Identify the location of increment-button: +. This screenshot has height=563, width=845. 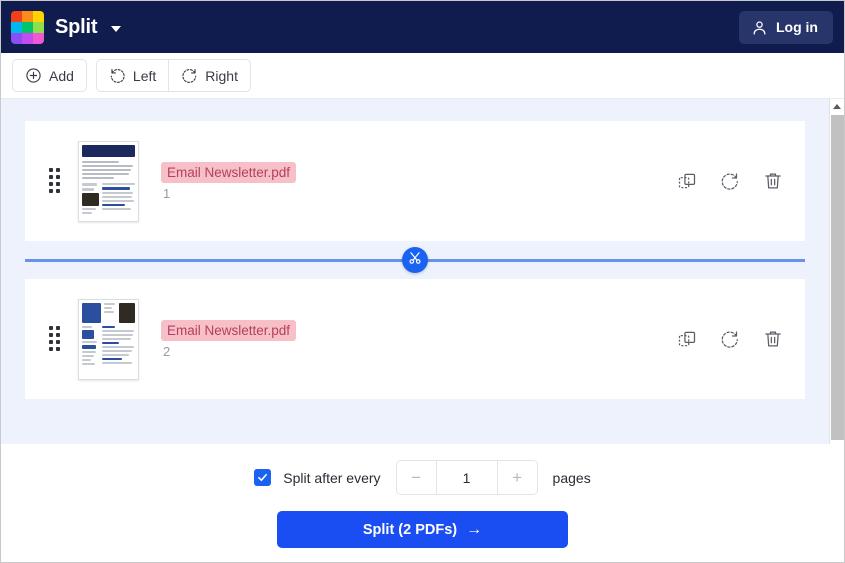
(517, 477).